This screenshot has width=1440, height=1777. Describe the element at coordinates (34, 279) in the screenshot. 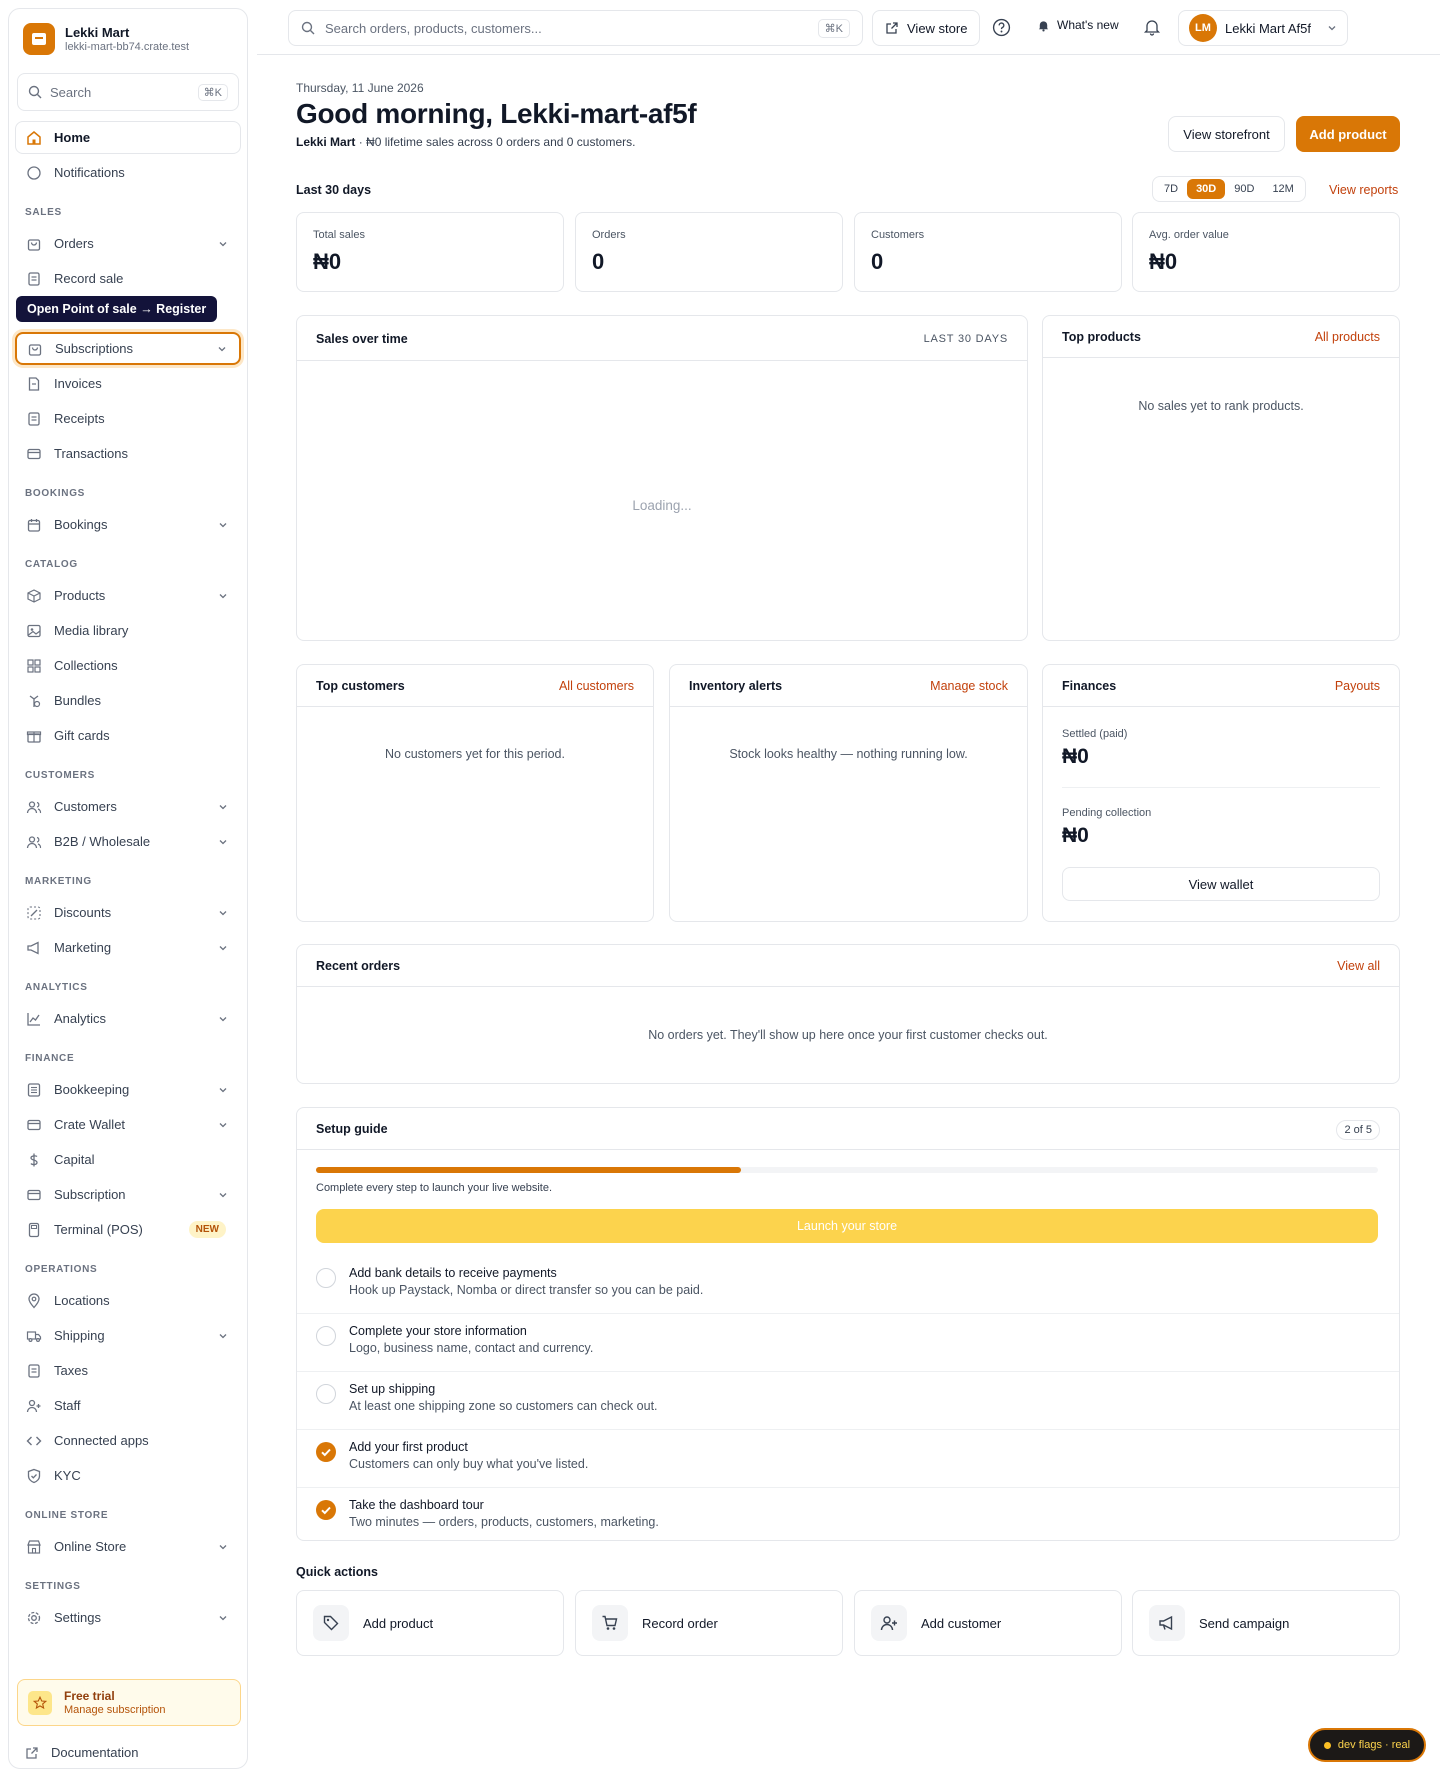

I see `receipt-icon` at that location.